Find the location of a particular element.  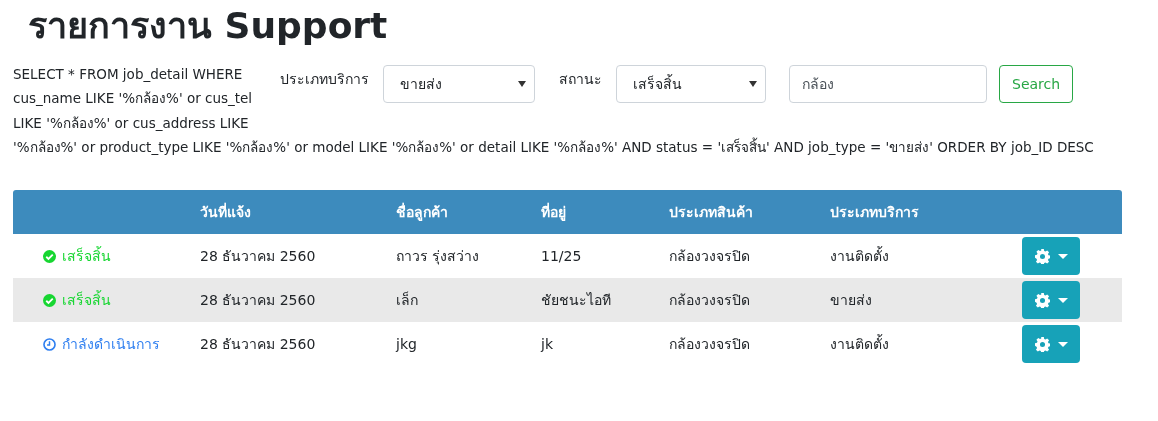

column-header: ประเภทบริการ is located at coordinates (918, 212).